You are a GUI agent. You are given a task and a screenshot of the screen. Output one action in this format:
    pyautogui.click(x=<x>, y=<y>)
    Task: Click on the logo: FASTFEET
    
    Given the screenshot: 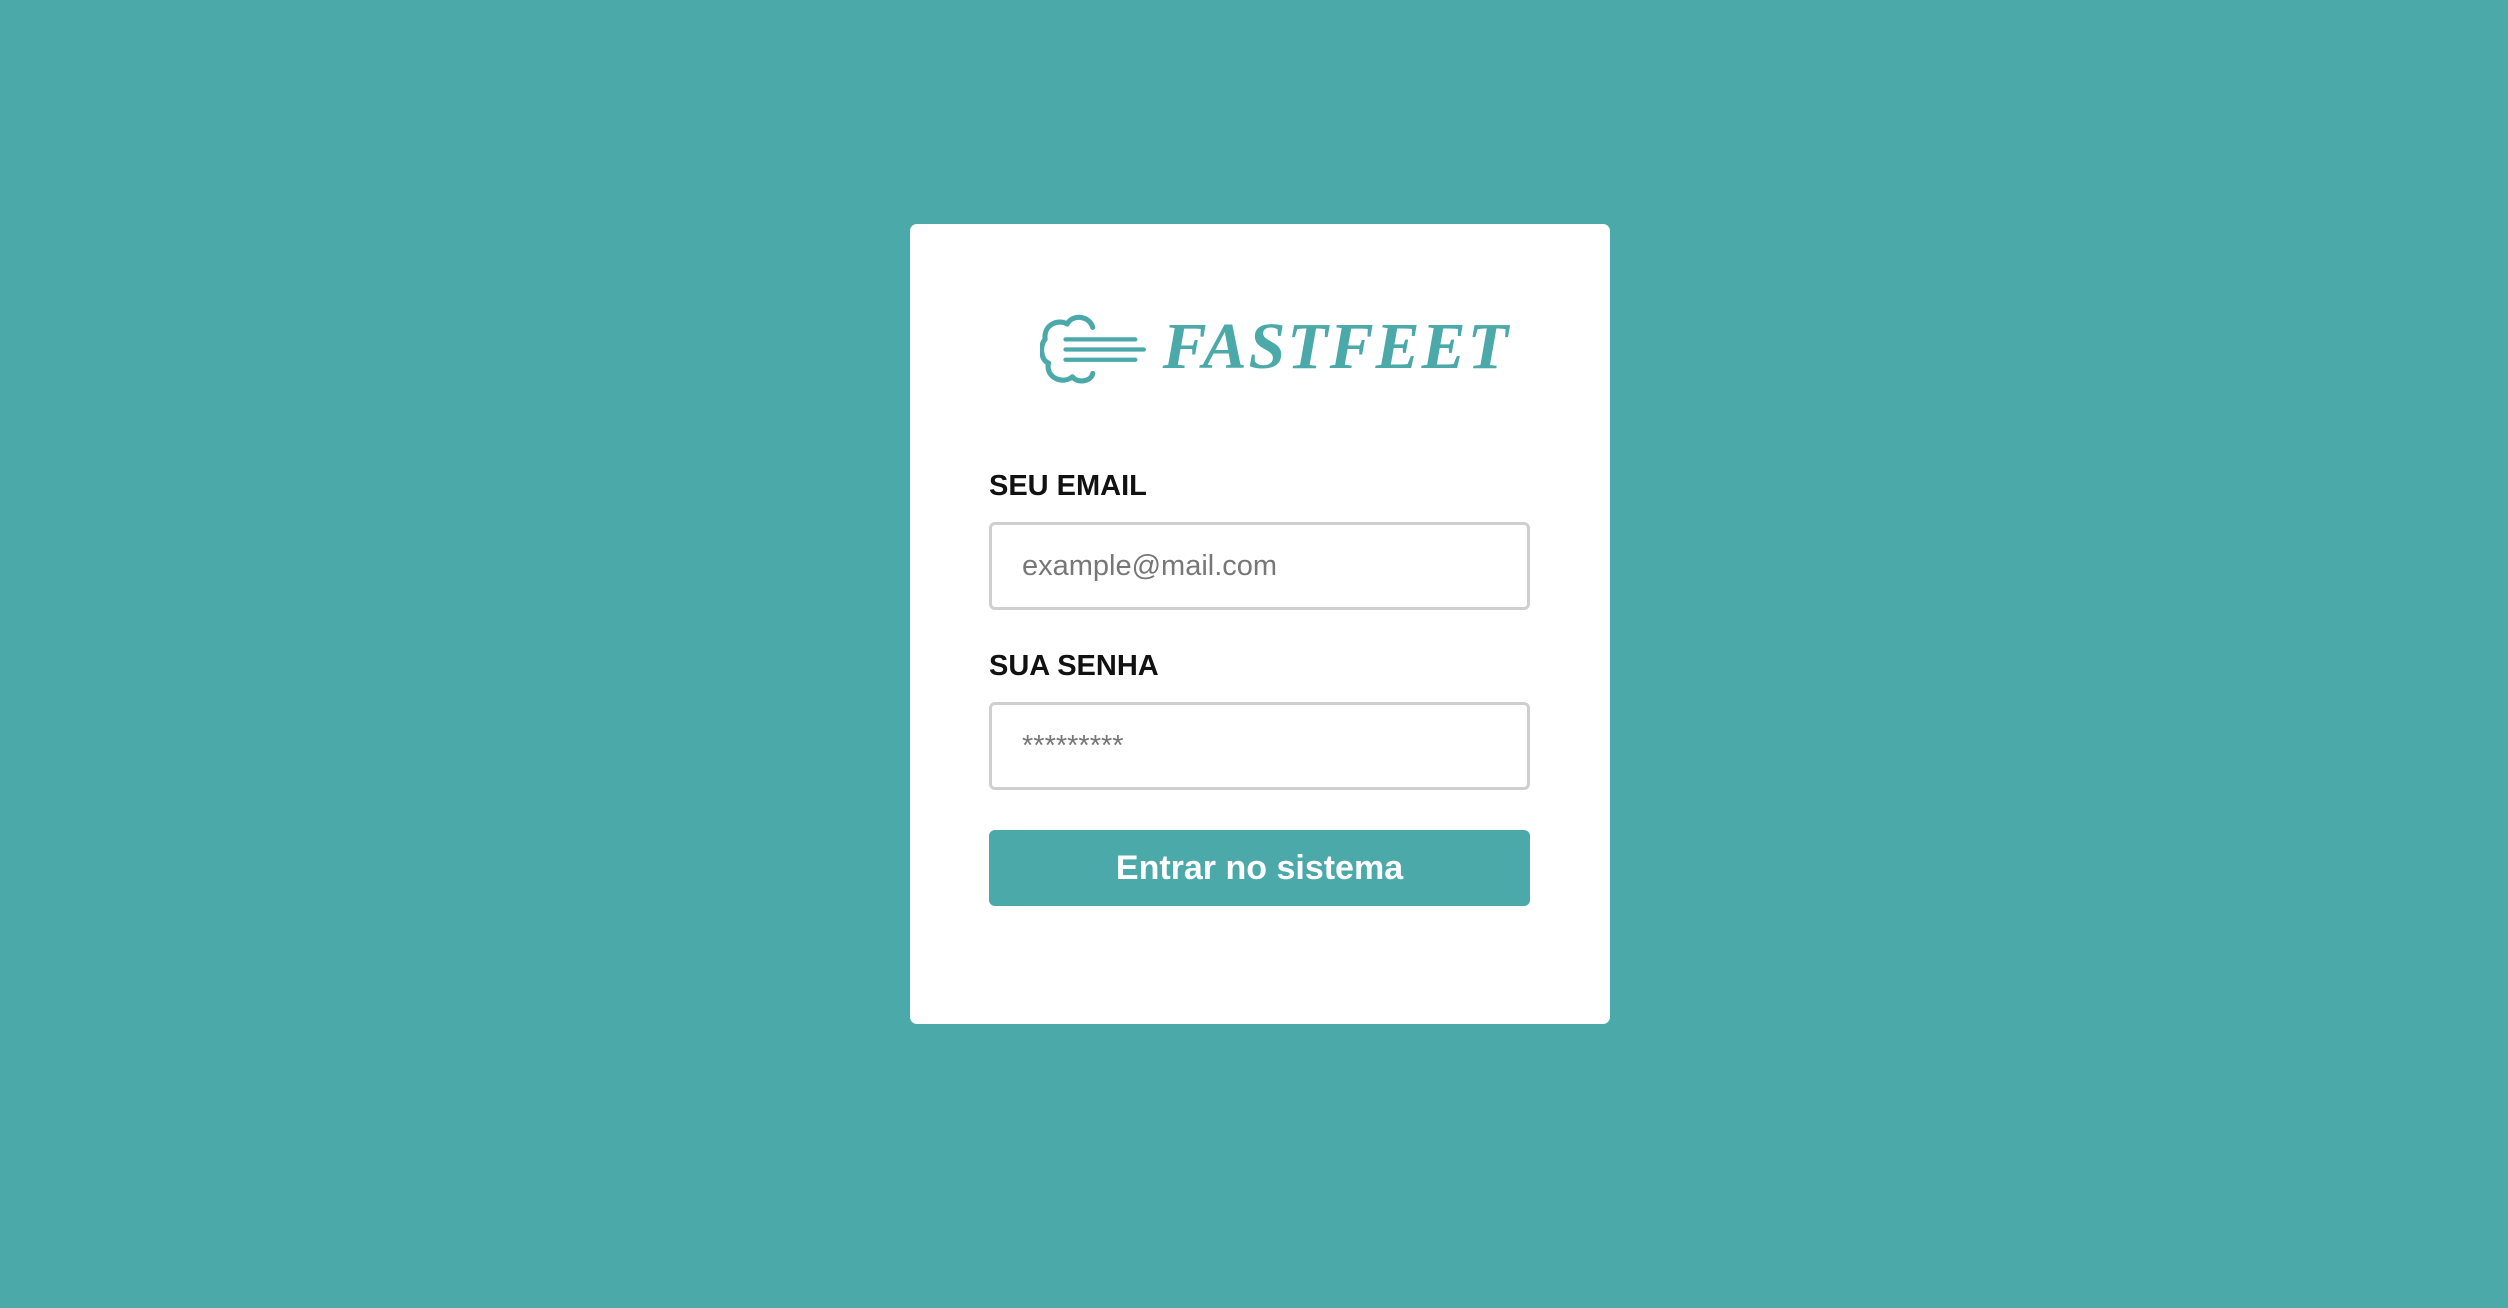 What is the action you would take?
    pyautogui.click(x=1275, y=347)
    